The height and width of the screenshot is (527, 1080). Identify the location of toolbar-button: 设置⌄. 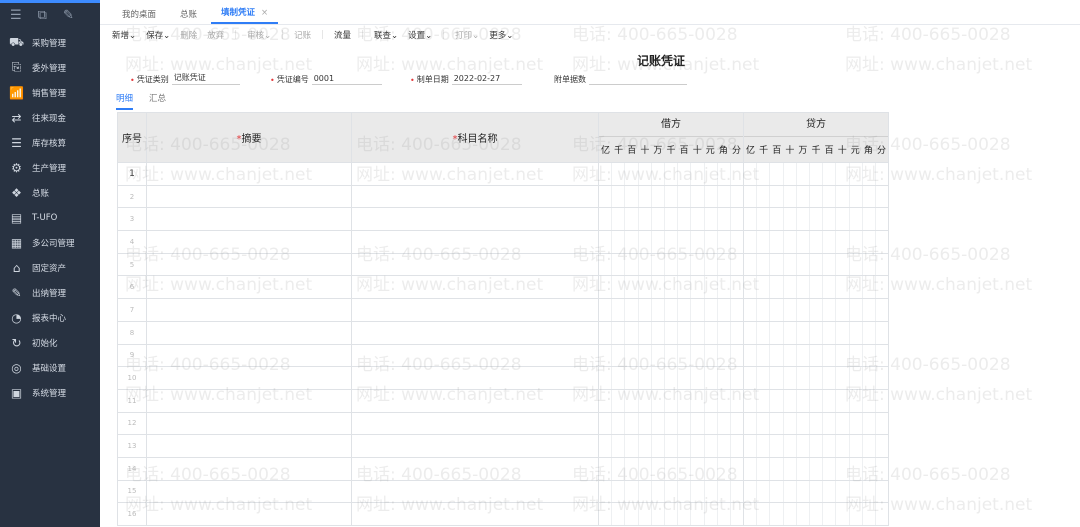
(420, 35).